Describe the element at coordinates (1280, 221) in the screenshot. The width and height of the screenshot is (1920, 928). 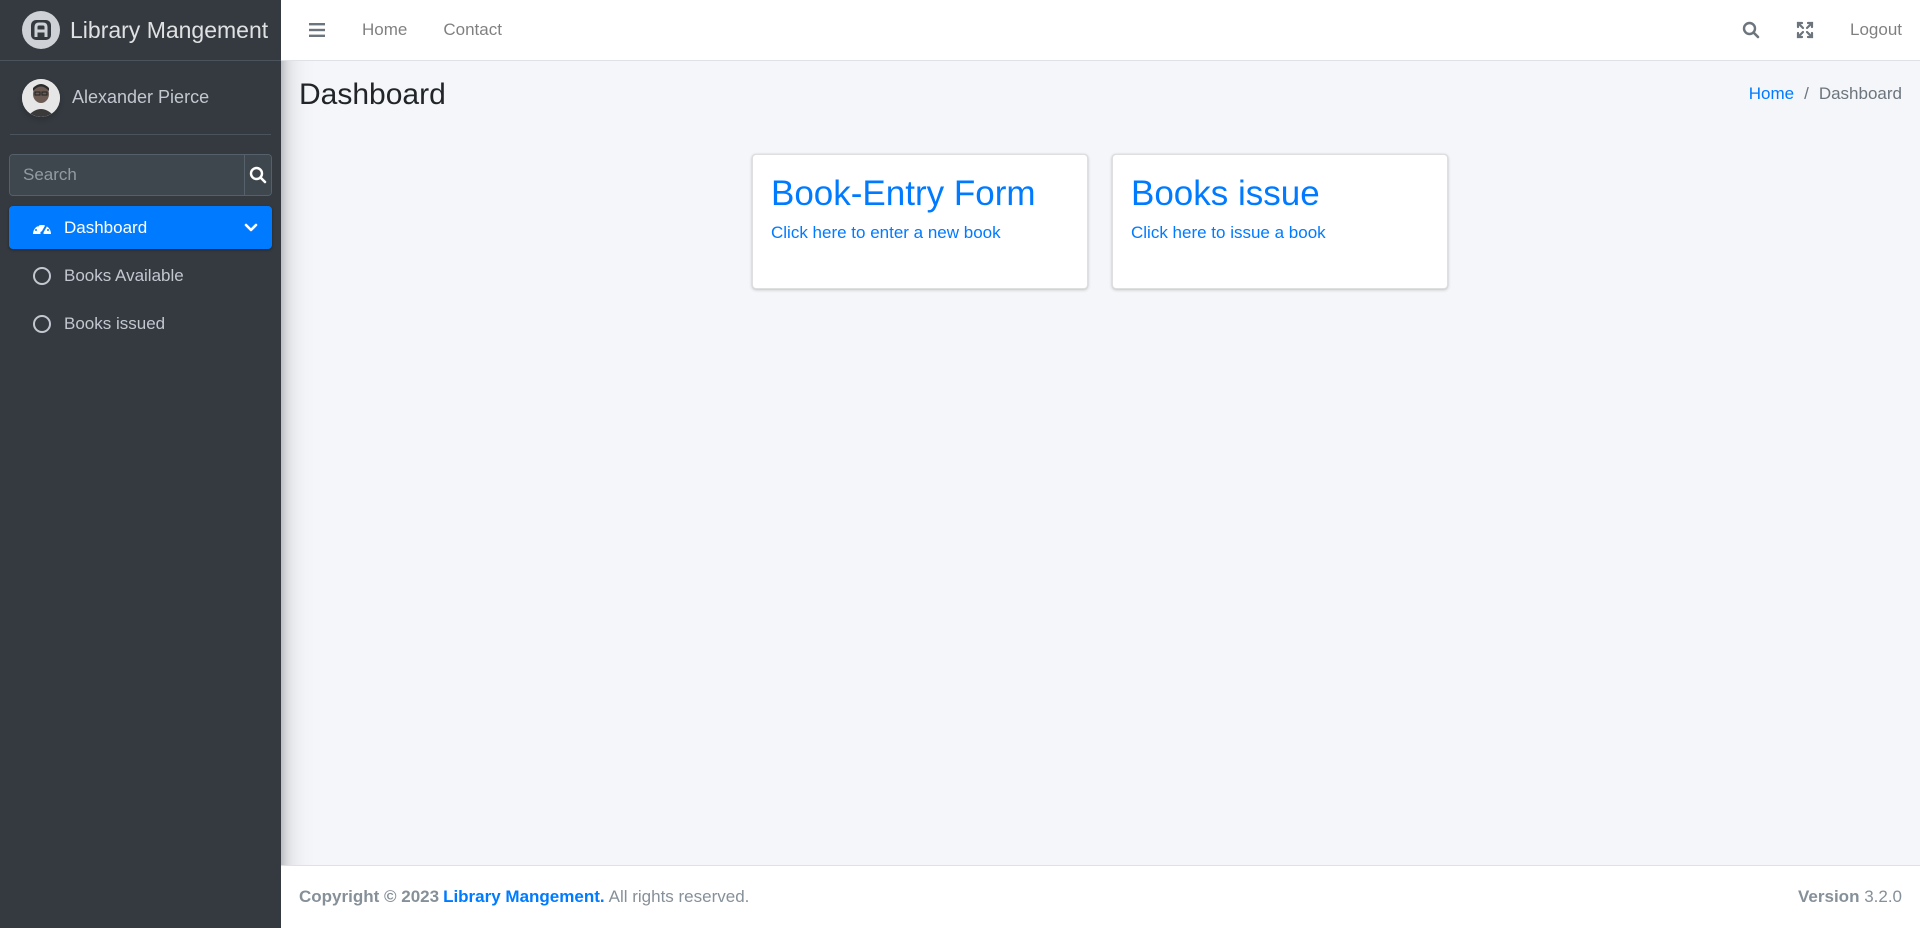
I see `card-books-issue: Books issue Click here to issue a book` at that location.